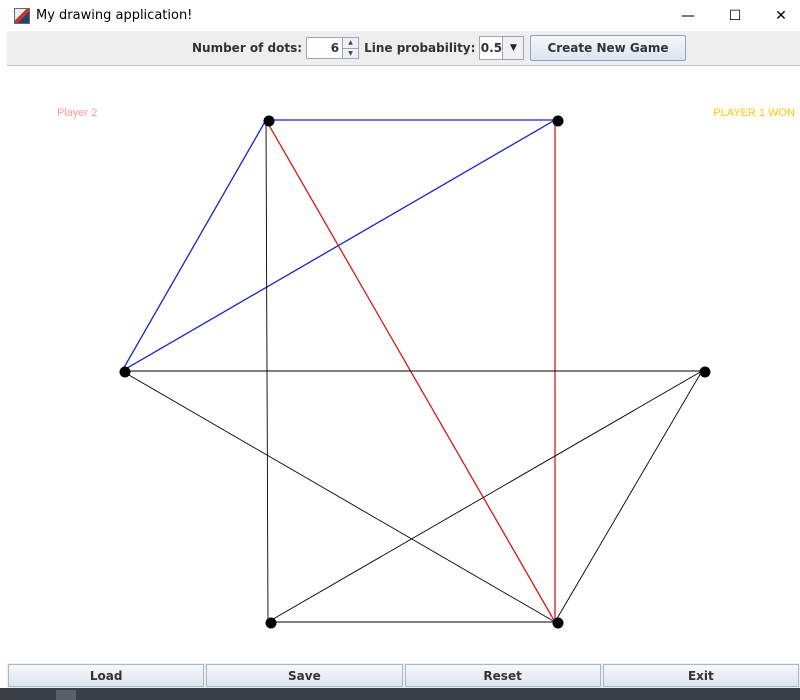 The width and height of the screenshot is (800, 700). I want to click on line-D-F, so click(628, 496).